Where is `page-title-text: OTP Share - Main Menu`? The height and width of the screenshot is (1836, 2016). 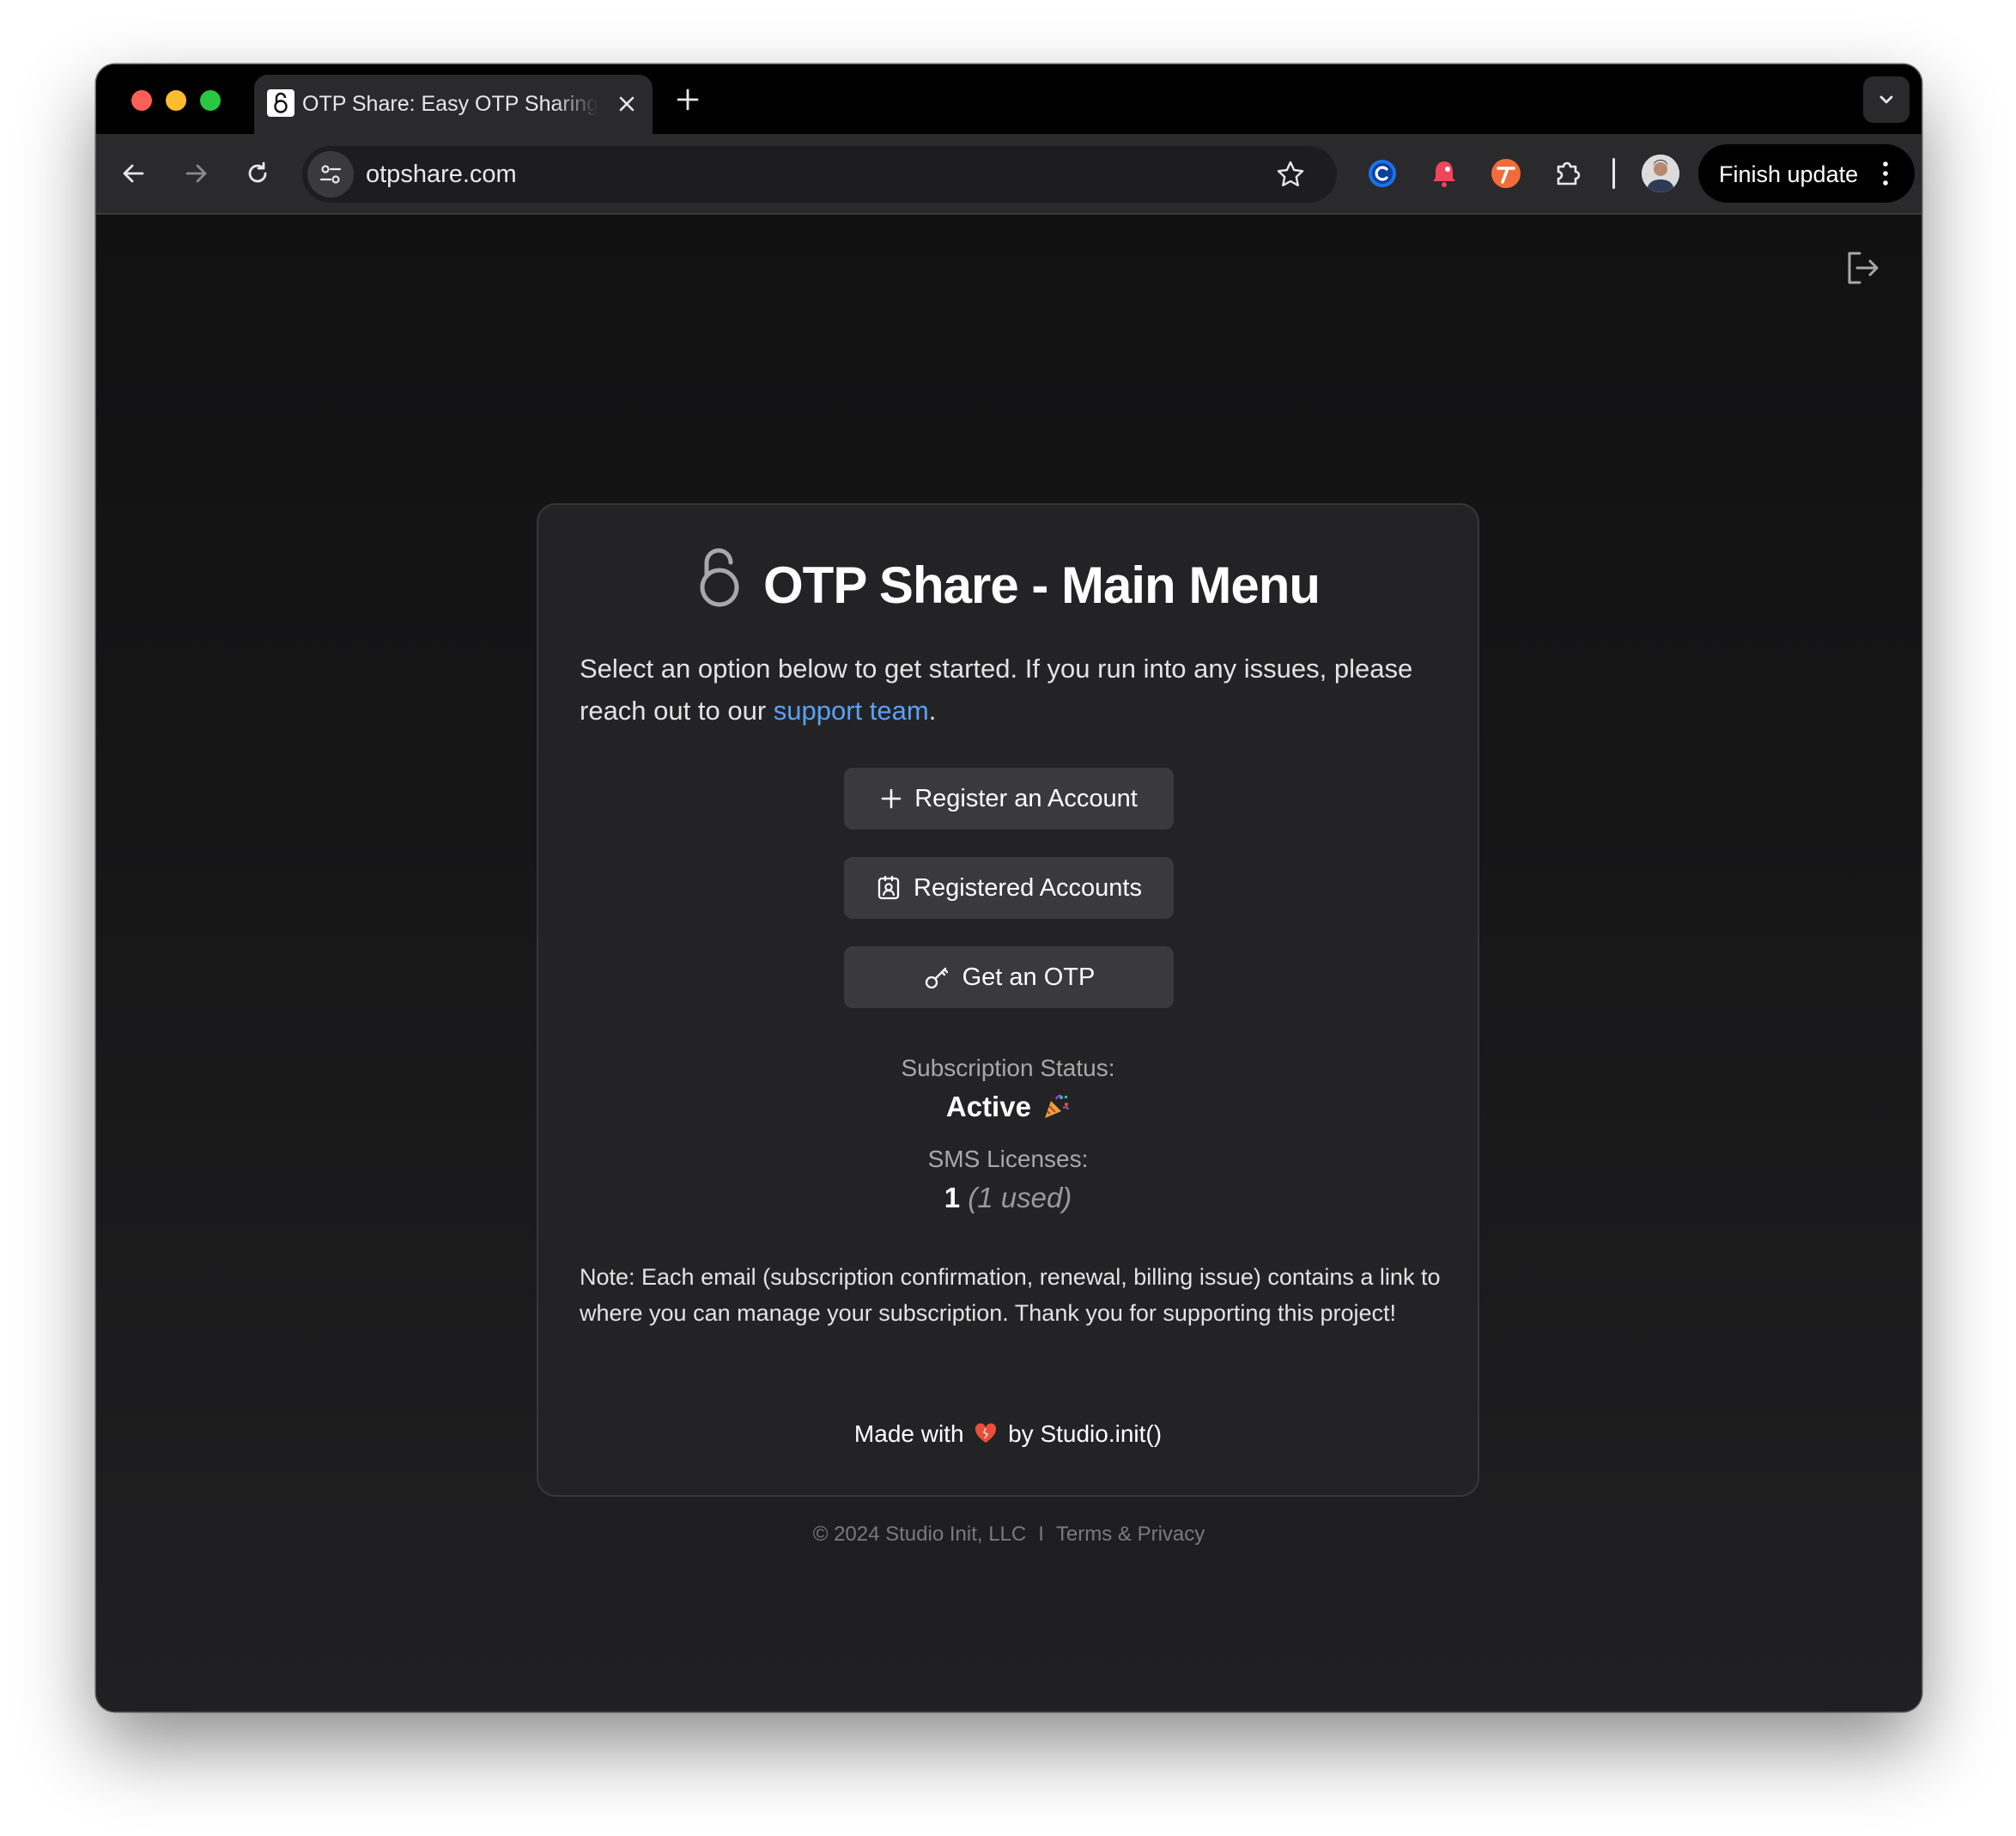 page-title-text: OTP Share - Main Menu is located at coordinates (1042, 585).